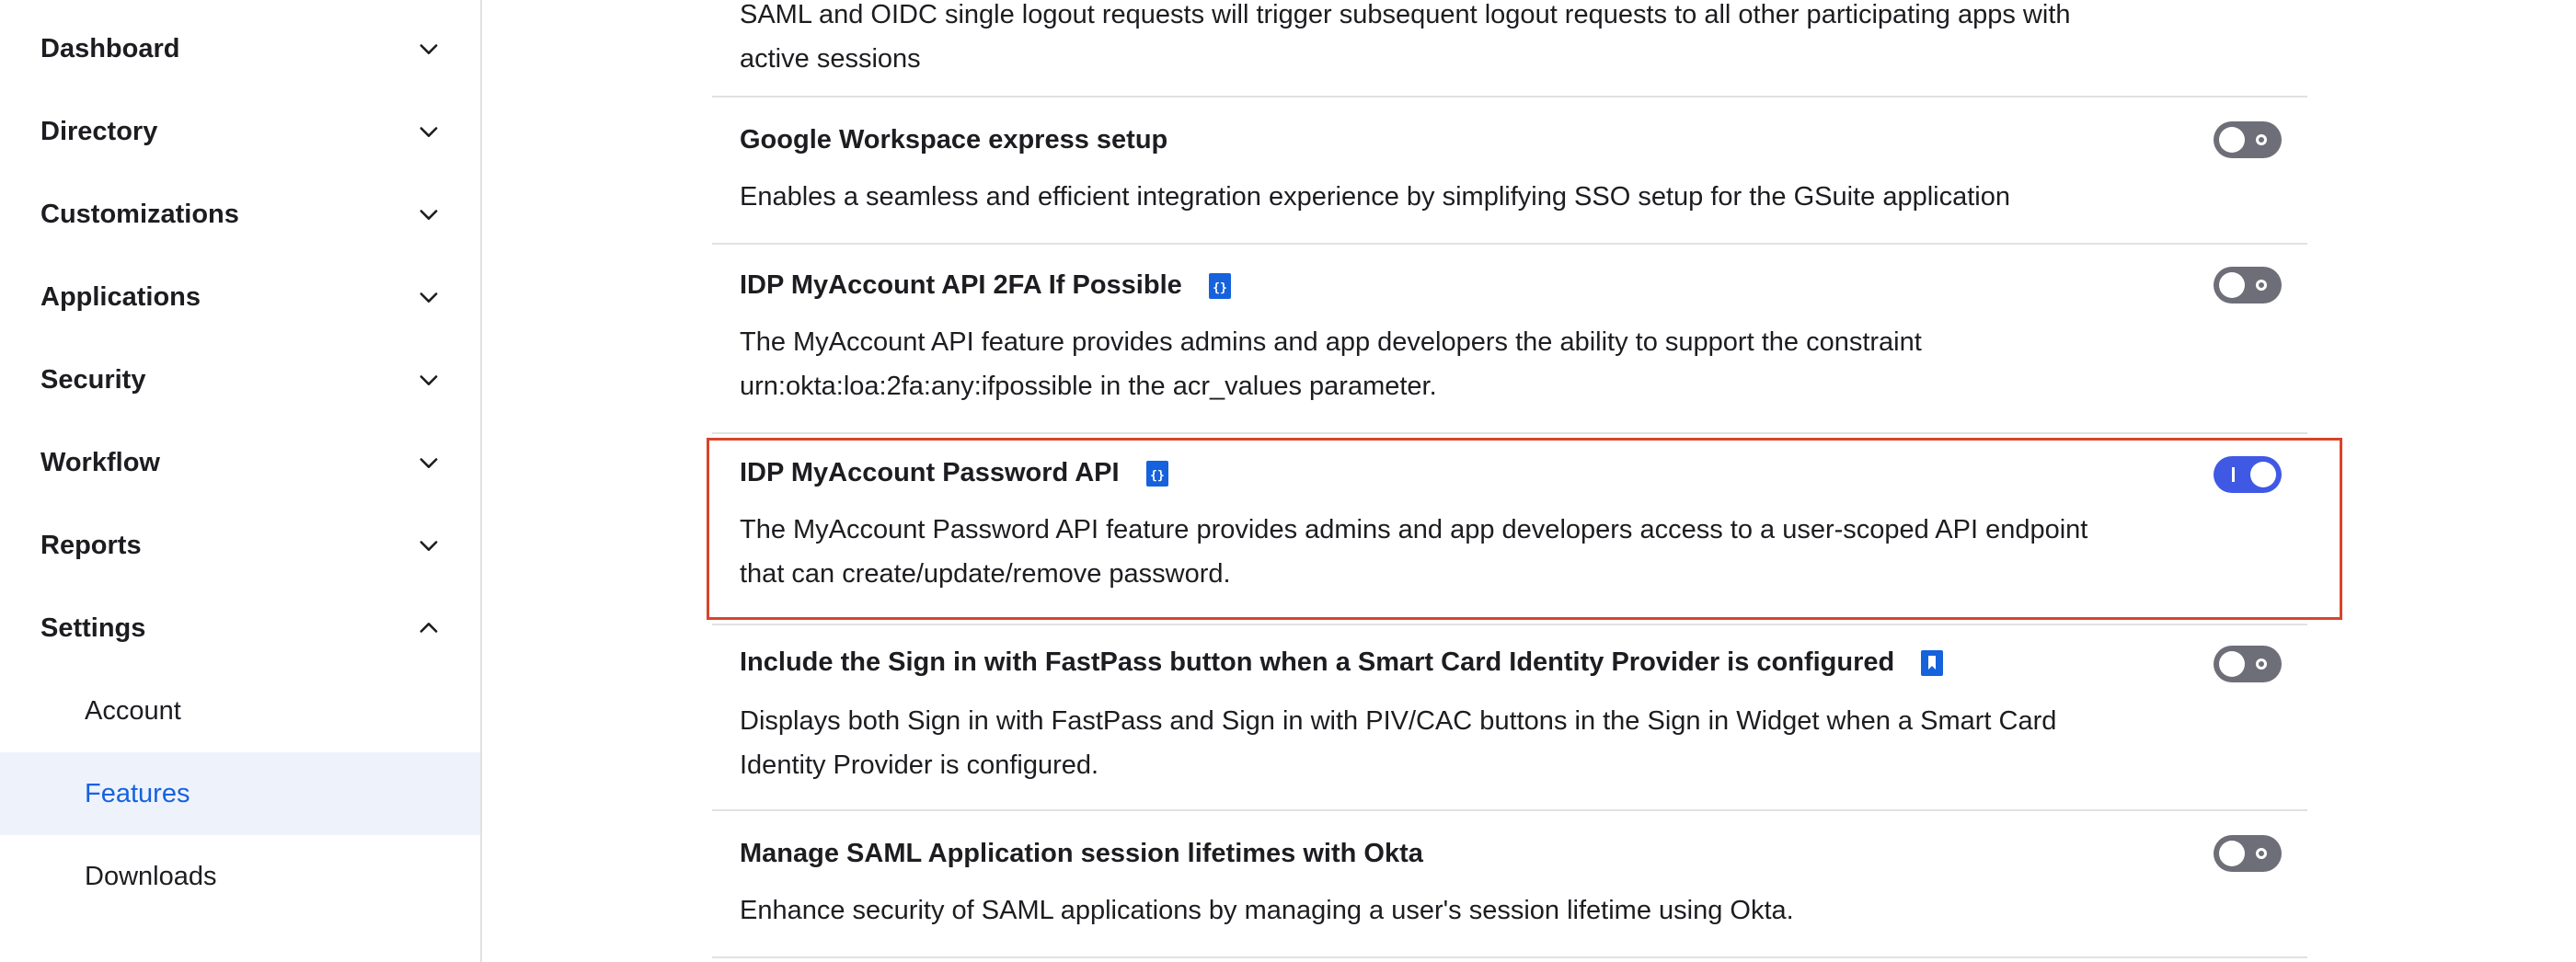 This screenshot has height=962, width=2576. What do you see at coordinates (930, 472) in the screenshot?
I see `feature-title-text: IDP MyAccount Password API` at bounding box center [930, 472].